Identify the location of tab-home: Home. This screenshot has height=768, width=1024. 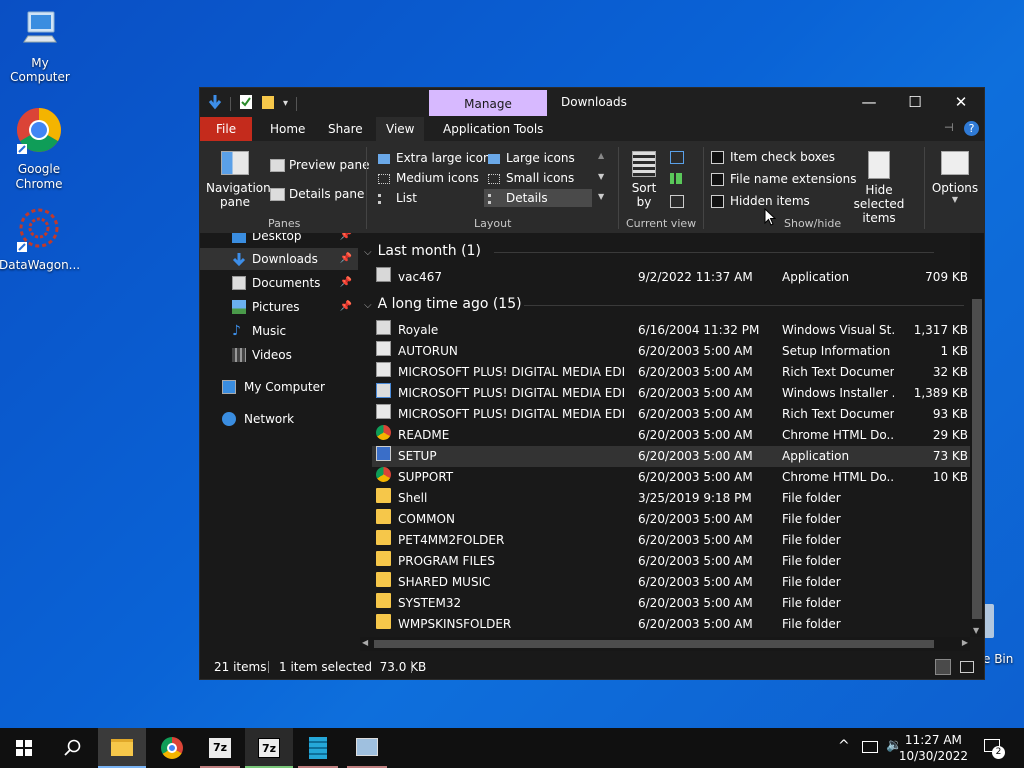
(287, 129).